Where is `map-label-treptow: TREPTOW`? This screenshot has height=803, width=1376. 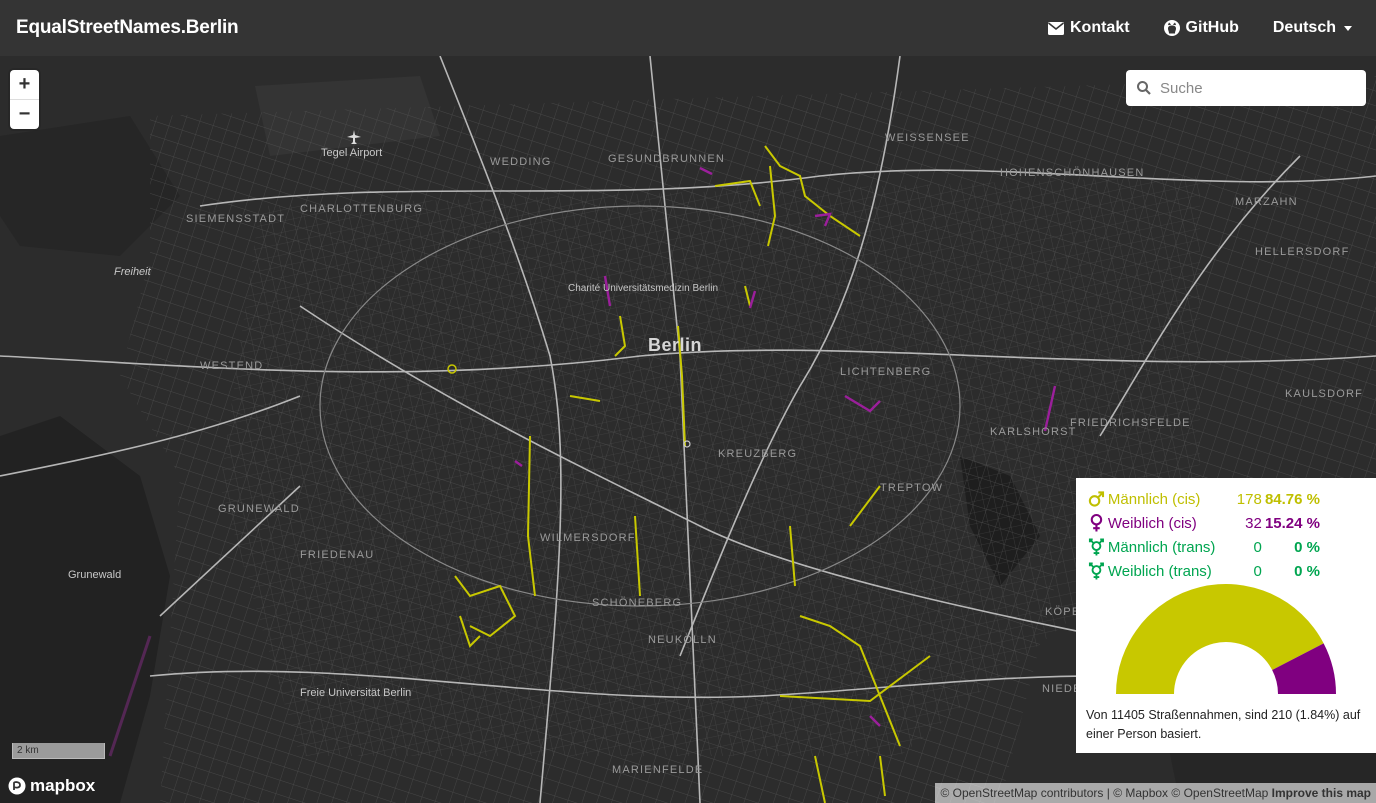
map-label-treptow: TREPTOW is located at coordinates (912, 488).